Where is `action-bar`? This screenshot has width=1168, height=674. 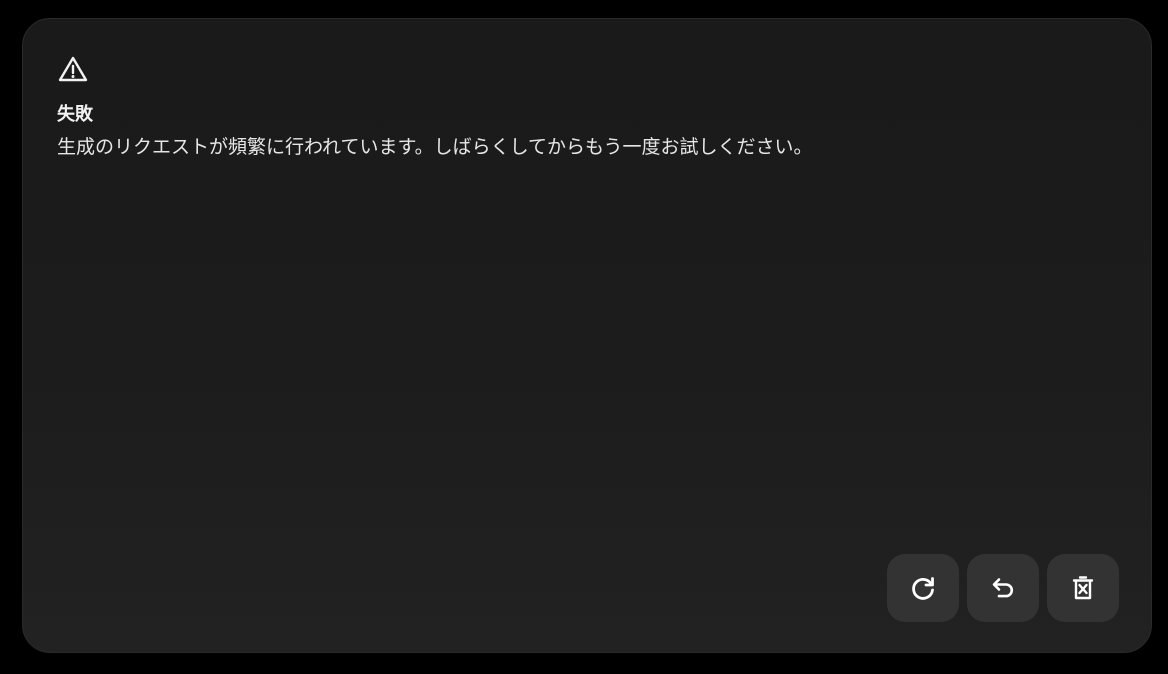
action-bar is located at coordinates (1003, 588).